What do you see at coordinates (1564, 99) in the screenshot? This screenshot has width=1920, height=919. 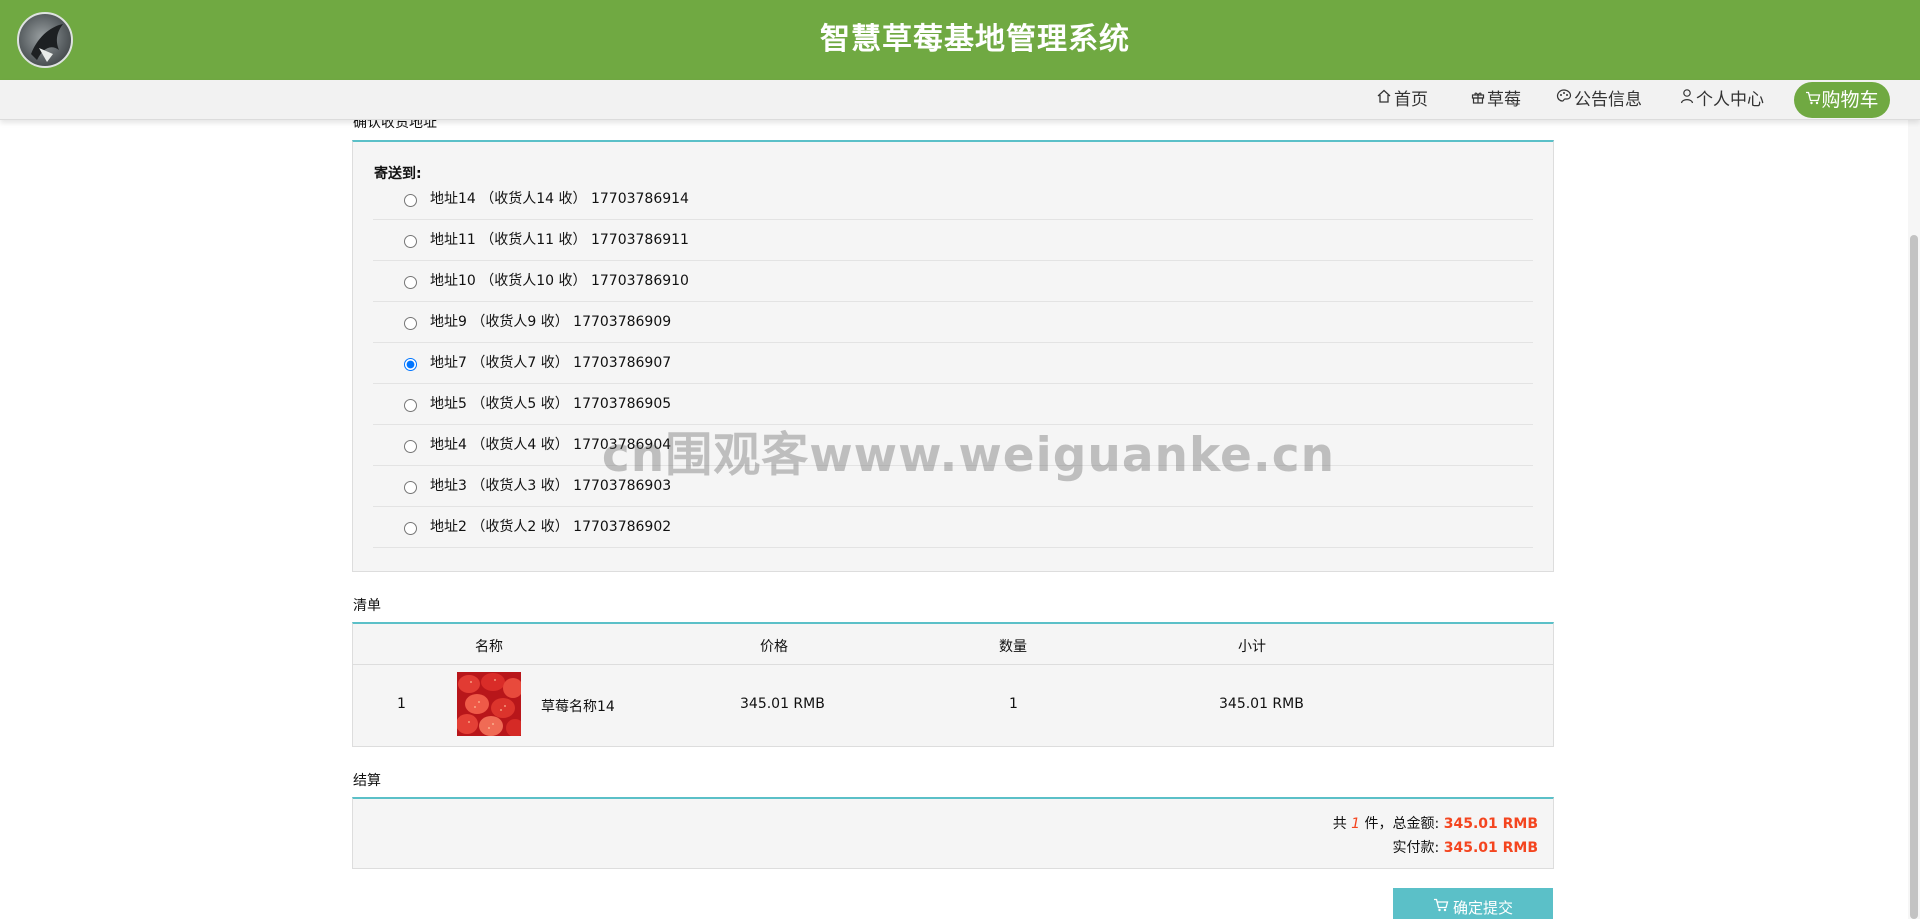 I see `palette-icon` at bounding box center [1564, 99].